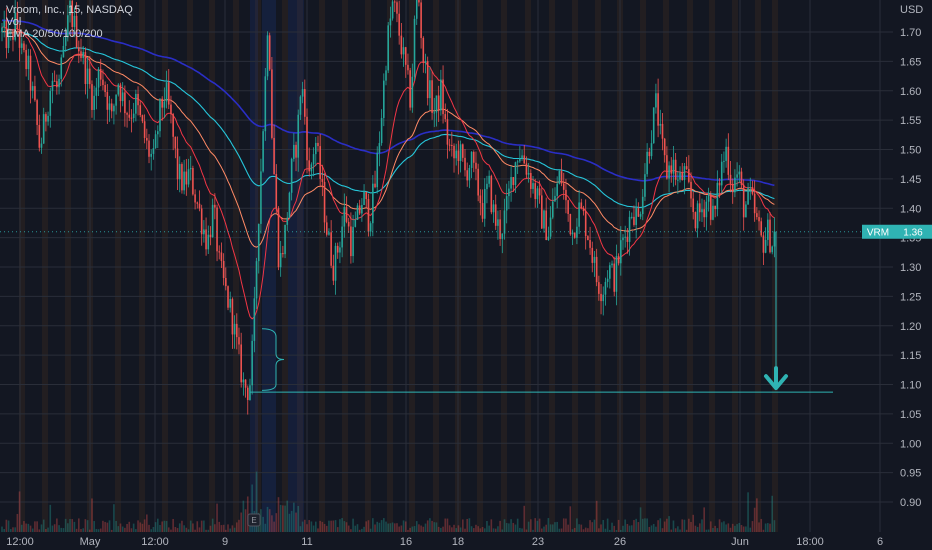 The height and width of the screenshot is (550, 932). Describe the element at coordinates (910, 209) in the screenshot. I see `price-tick-label: 1.40` at that location.